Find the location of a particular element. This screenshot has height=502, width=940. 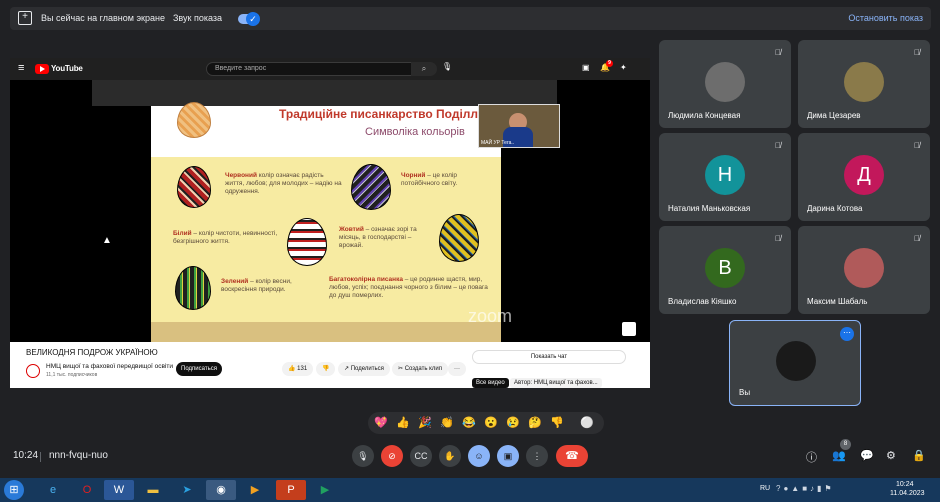

subscribe-button: Подписаться is located at coordinates (199, 369).